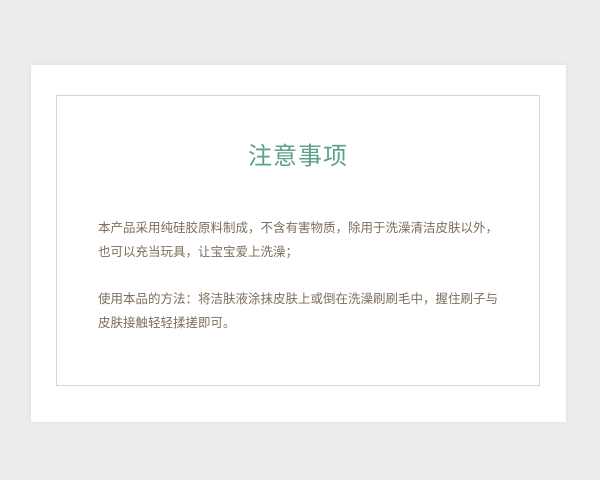 This screenshot has height=480, width=600. I want to click on notice-title: 注意事项, so click(298, 156).